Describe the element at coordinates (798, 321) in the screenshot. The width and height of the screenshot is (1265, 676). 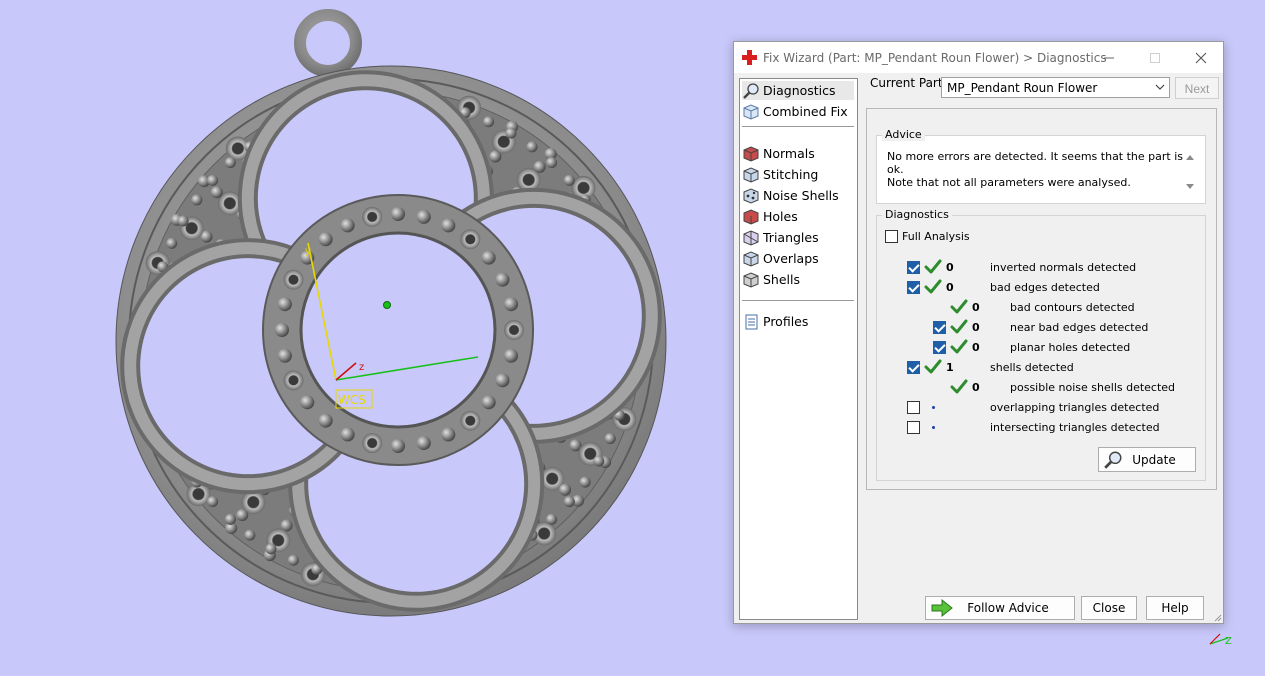
I see `nav-item-profiles: Profiles` at that location.